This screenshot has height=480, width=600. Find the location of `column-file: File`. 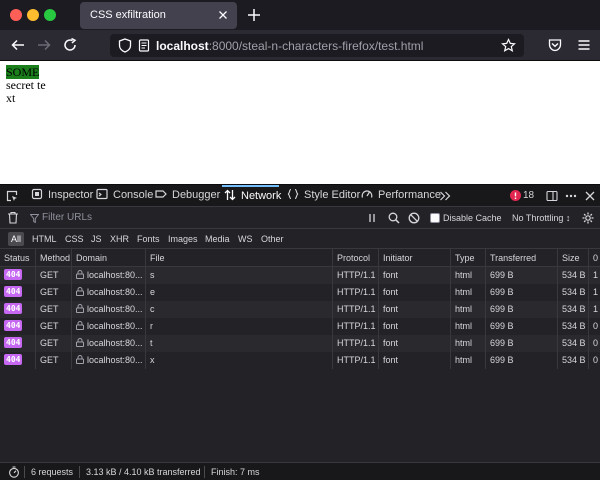

column-file: File is located at coordinates (238, 258).